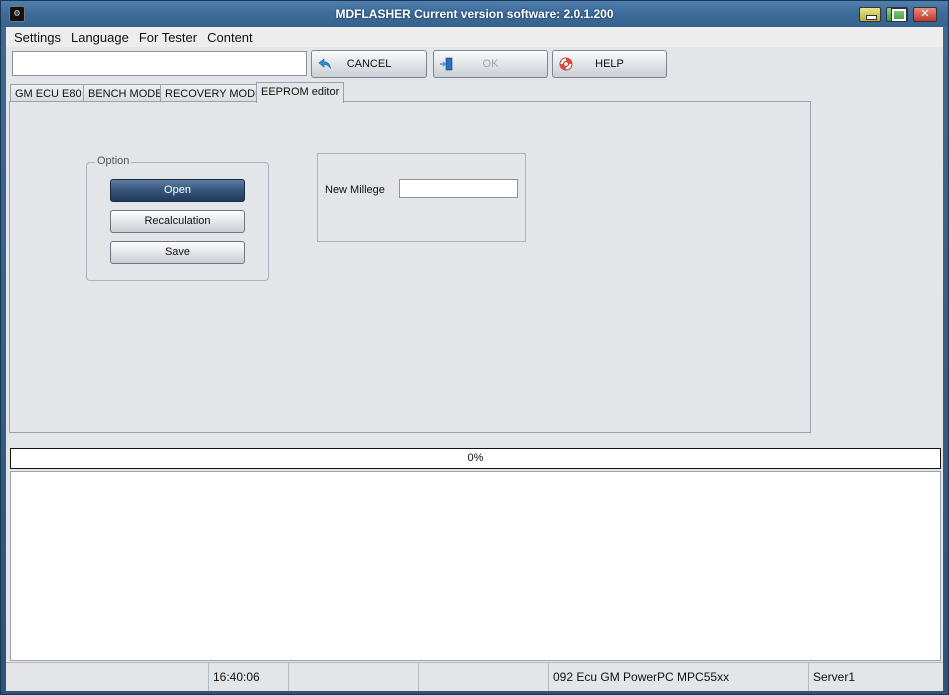  Describe the element at coordinates (230, 37) in the screenshot. I see `menu-content: Content` at that location.